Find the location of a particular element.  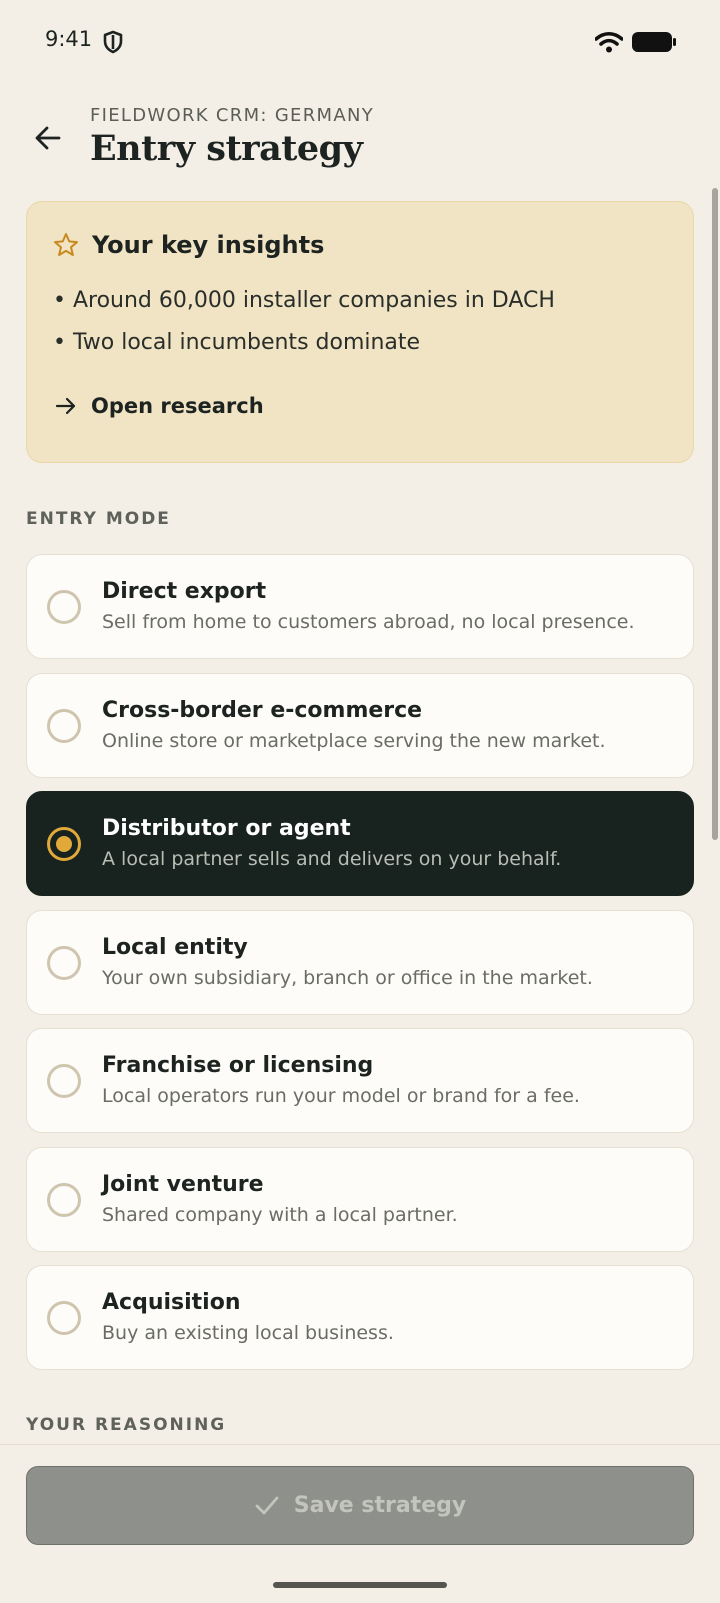

option-title: Direct export is located at coordinates (184, 591).